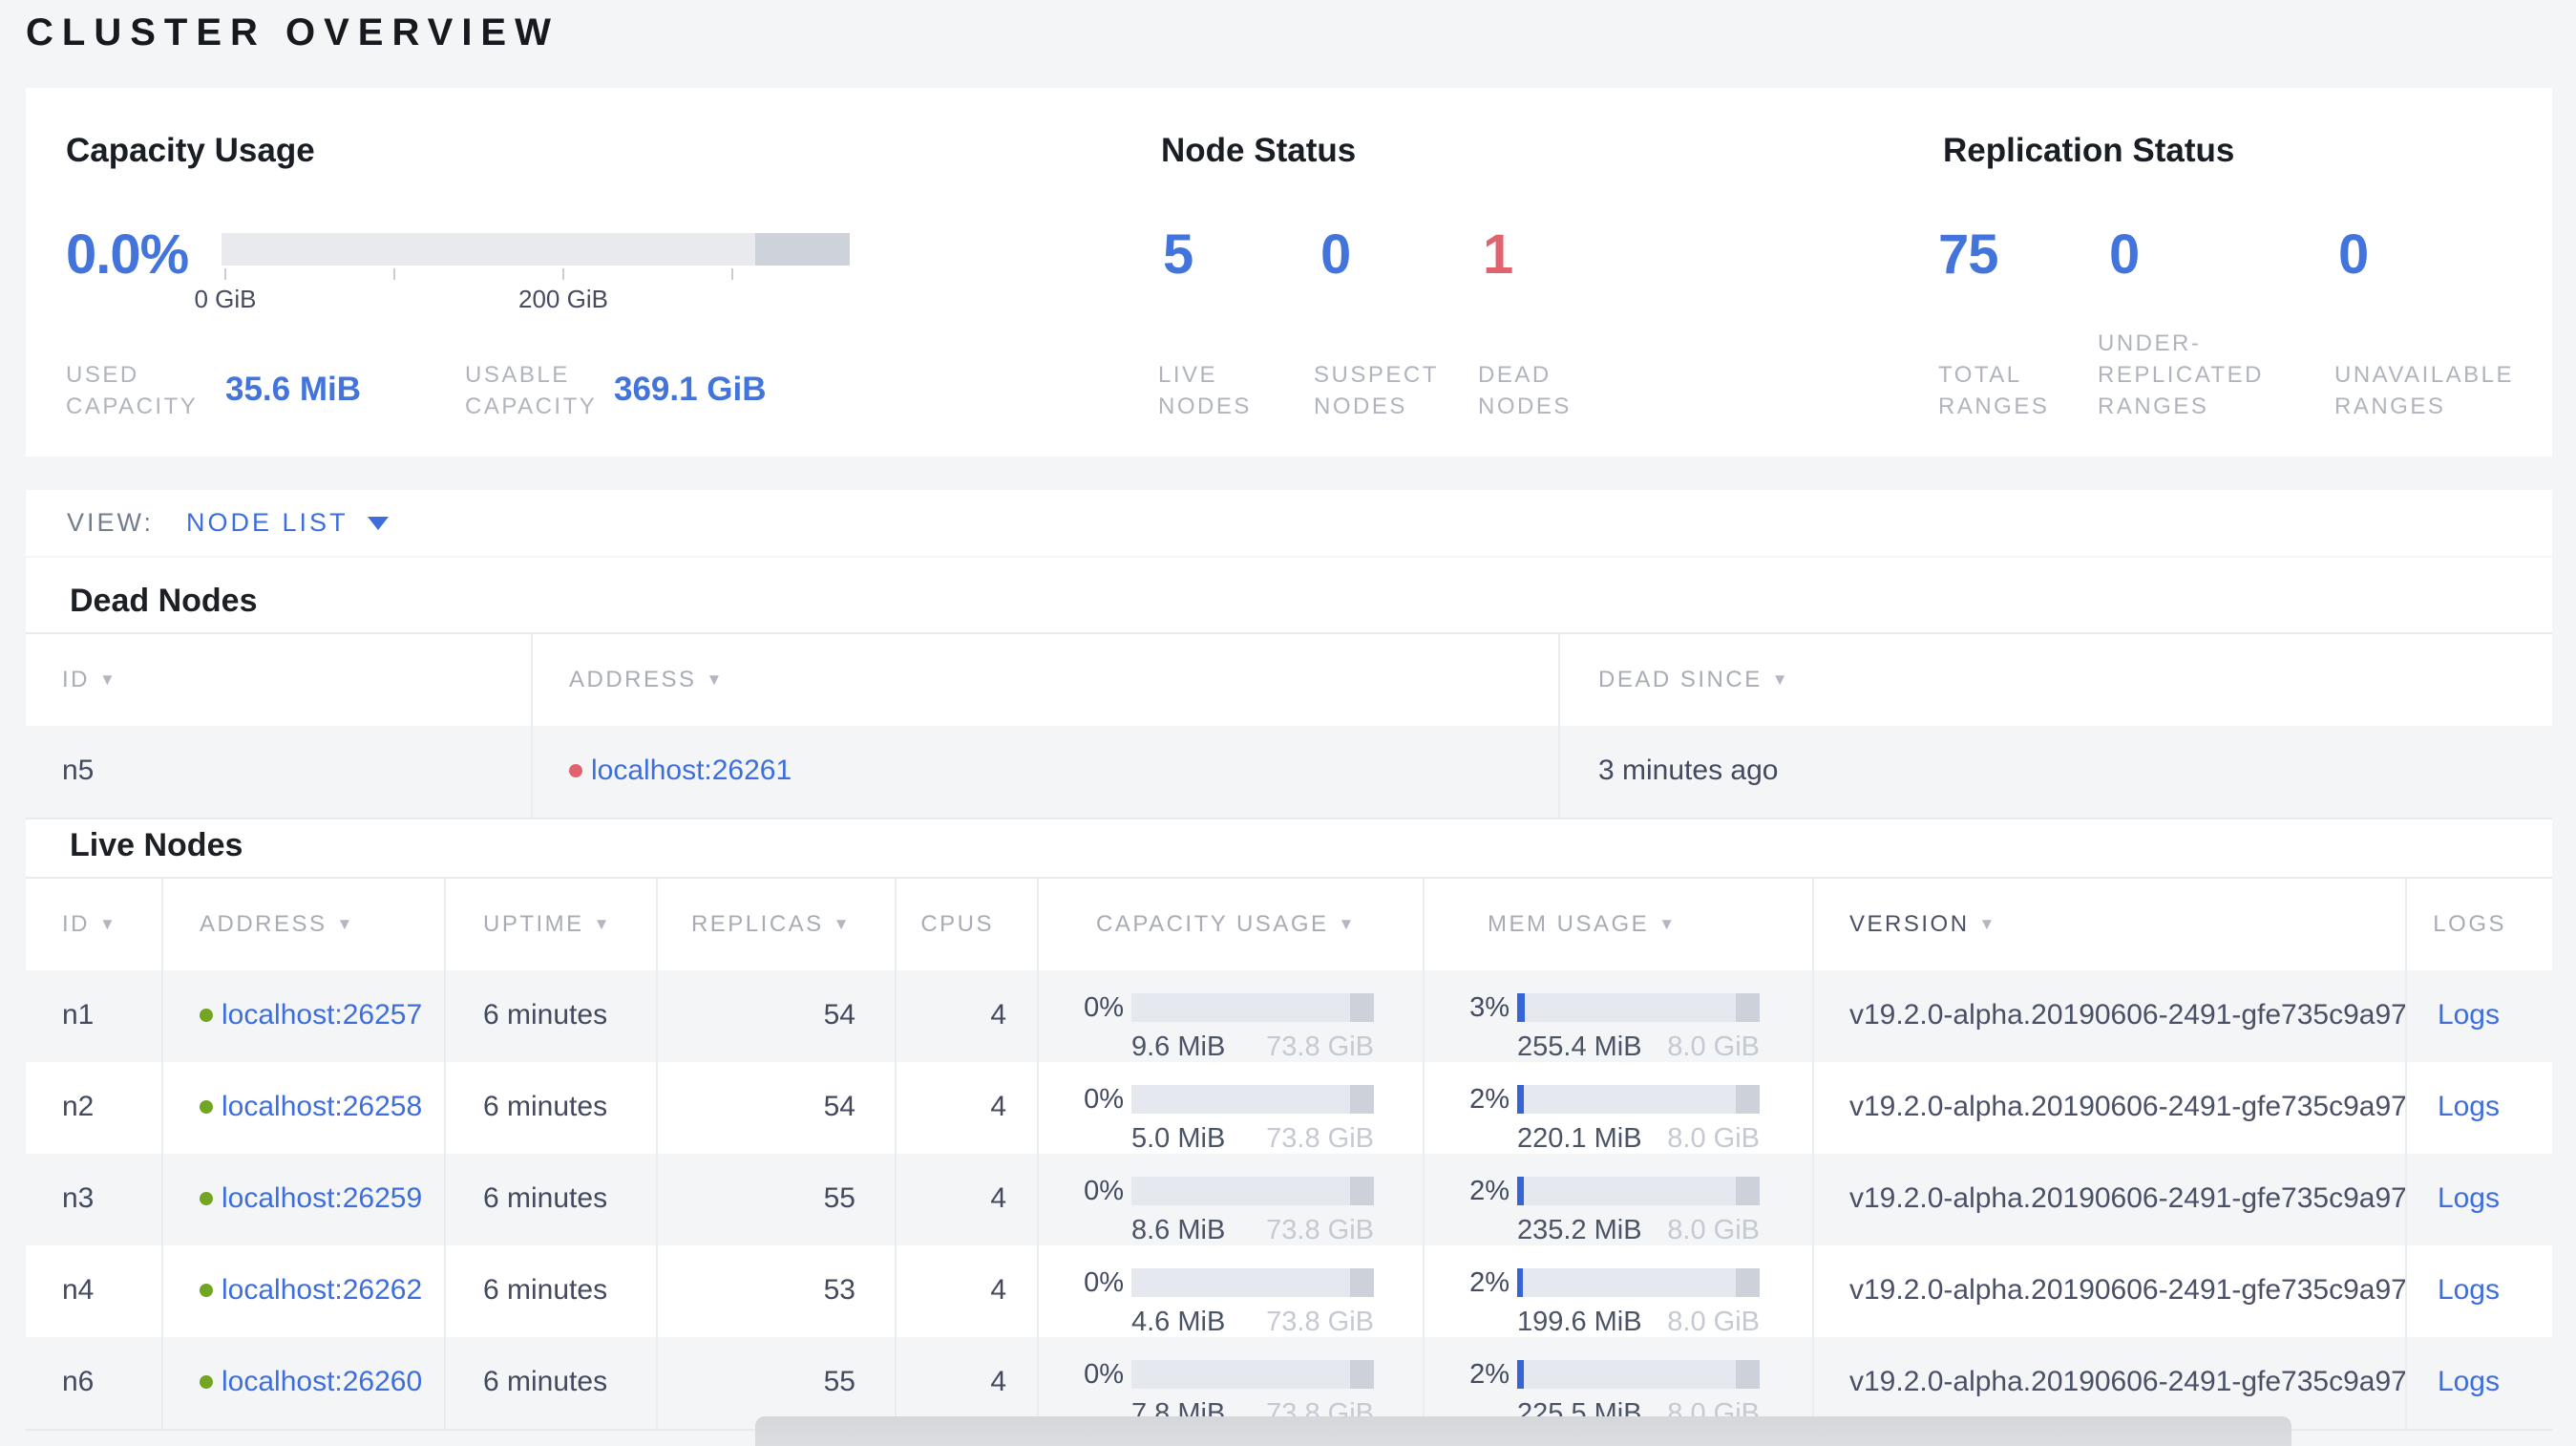 The height and width of the screenshot is (1446, 2576). I want to click on capacity-usage-cell: 0% 9.6 MiB 73.8 GiB, so click(1232, 1016).